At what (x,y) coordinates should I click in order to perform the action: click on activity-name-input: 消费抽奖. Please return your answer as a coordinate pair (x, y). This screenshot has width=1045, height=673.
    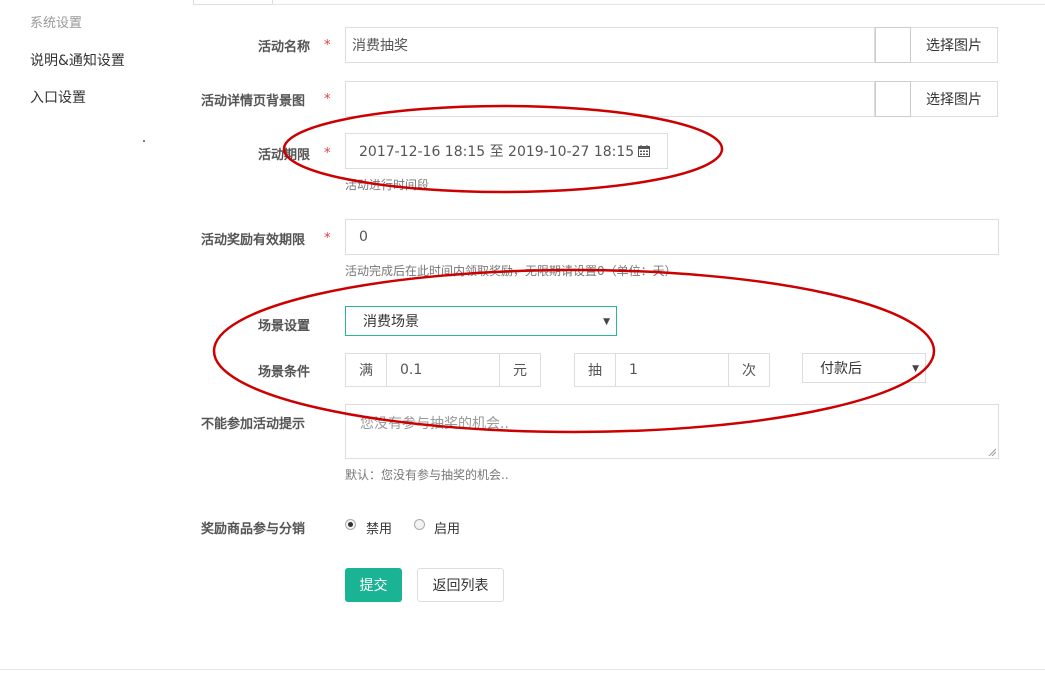
    Looking at the image, I should click on (610, 45).